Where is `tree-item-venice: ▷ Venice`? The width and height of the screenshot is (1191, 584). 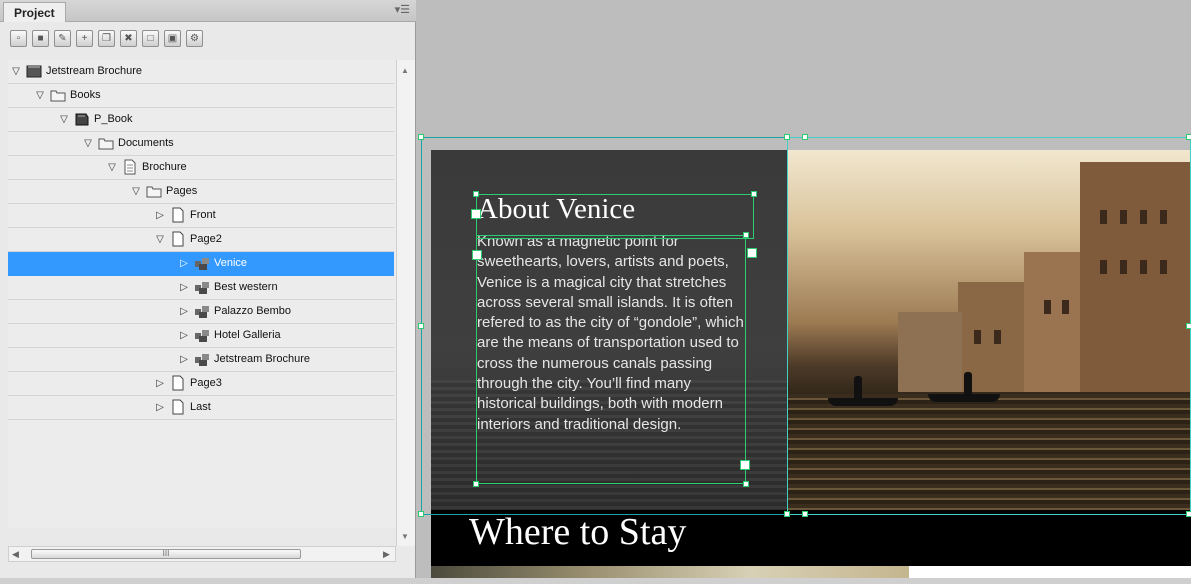 tree-item-venice: ▷ Venice is located at coordinates (201, 264).